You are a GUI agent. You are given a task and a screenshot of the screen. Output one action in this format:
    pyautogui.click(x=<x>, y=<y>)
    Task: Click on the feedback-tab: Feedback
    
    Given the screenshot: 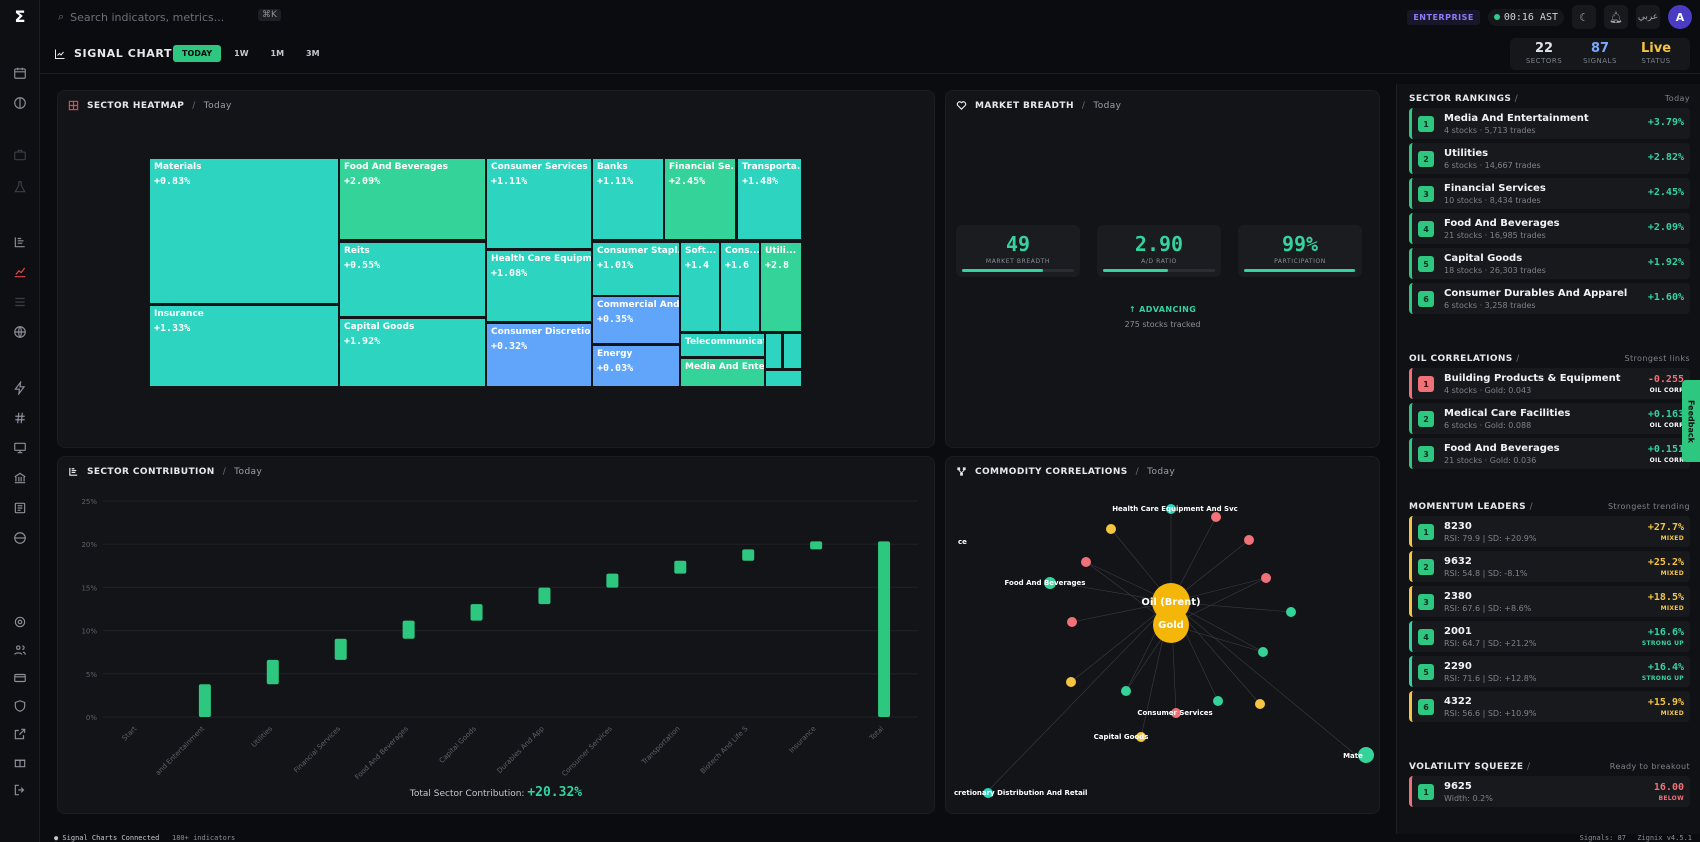 What is the action you would take?
    pyautogui.click(x=1691, y=421)
    